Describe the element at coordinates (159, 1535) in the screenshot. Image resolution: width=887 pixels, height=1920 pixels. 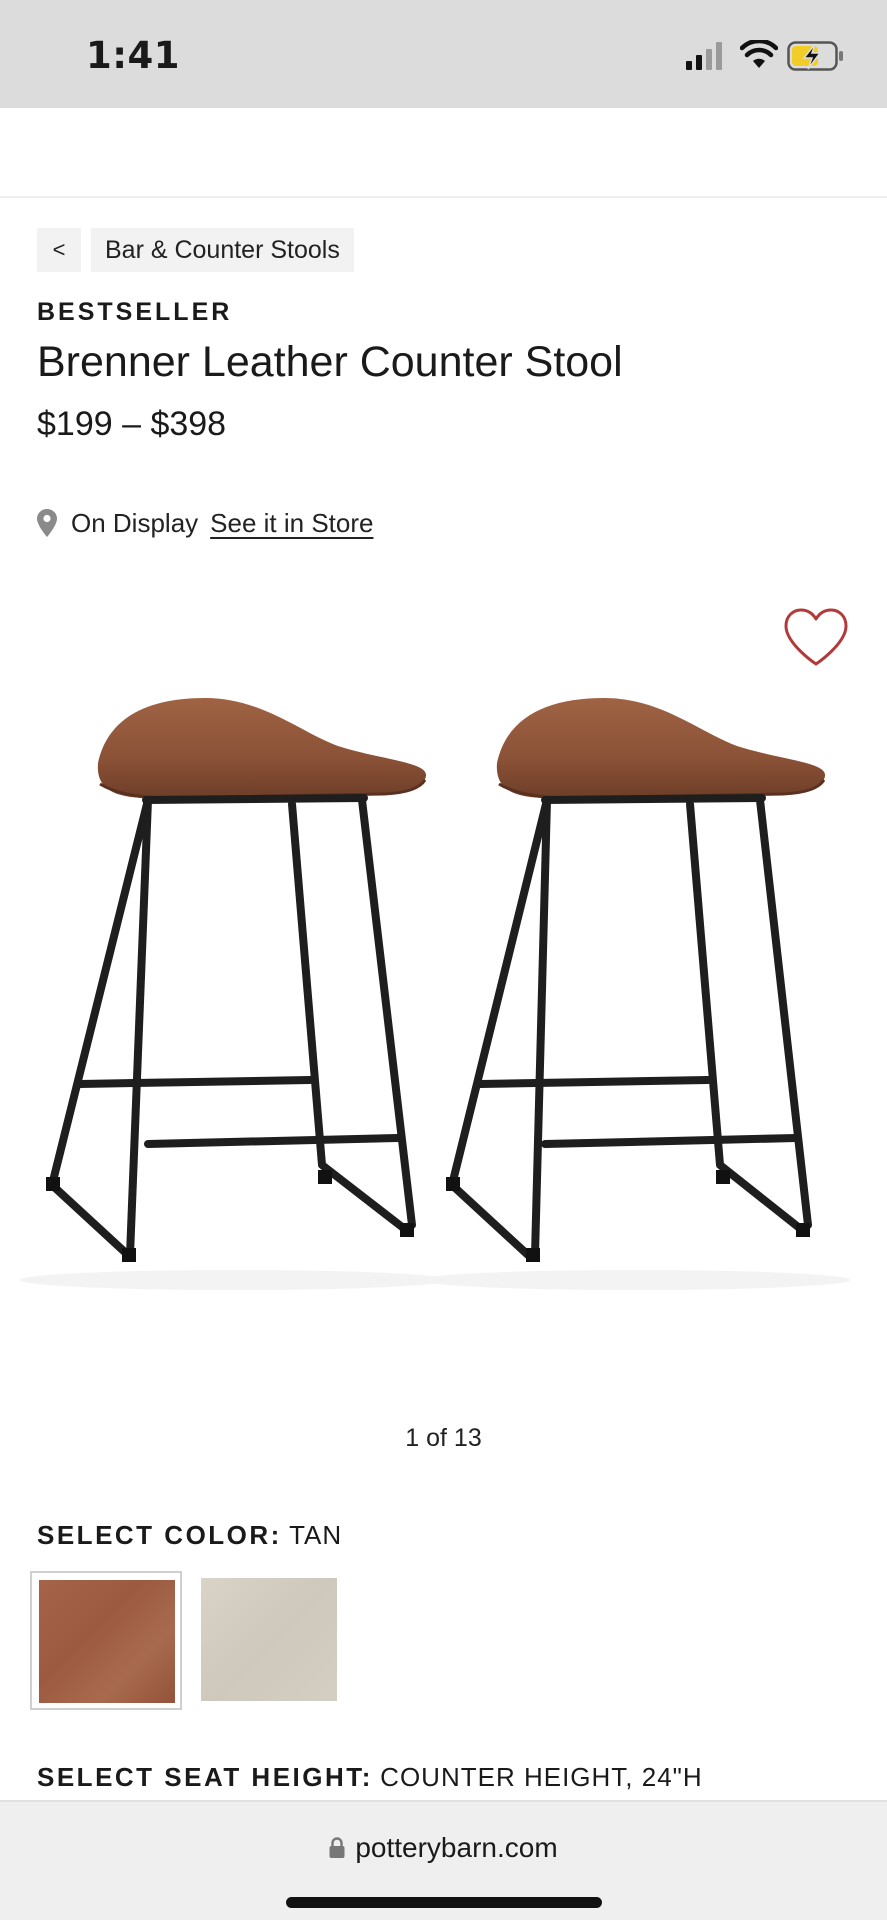
I see `select-color-label: SELECT COLOR:` at that location.